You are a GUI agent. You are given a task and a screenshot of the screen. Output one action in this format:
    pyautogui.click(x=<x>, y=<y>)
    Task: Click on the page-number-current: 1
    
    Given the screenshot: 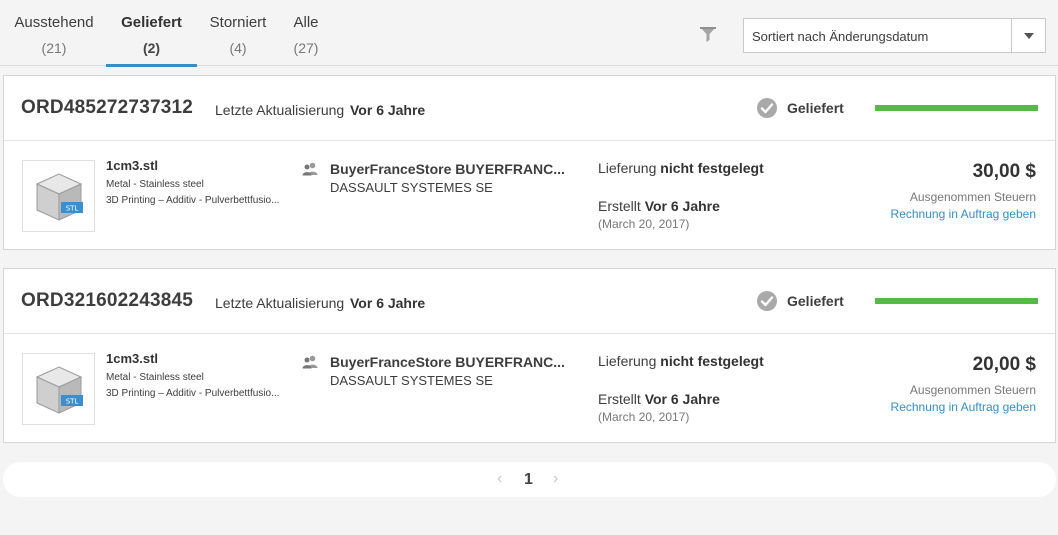 What is the action you would take?
    pyautogui.click(x=528, y=480)
    